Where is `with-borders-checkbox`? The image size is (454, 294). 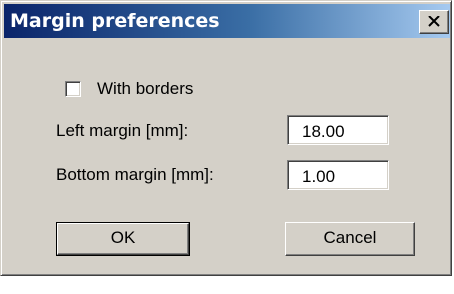
with-borders-checkbox is located at coordinates (73, 89).